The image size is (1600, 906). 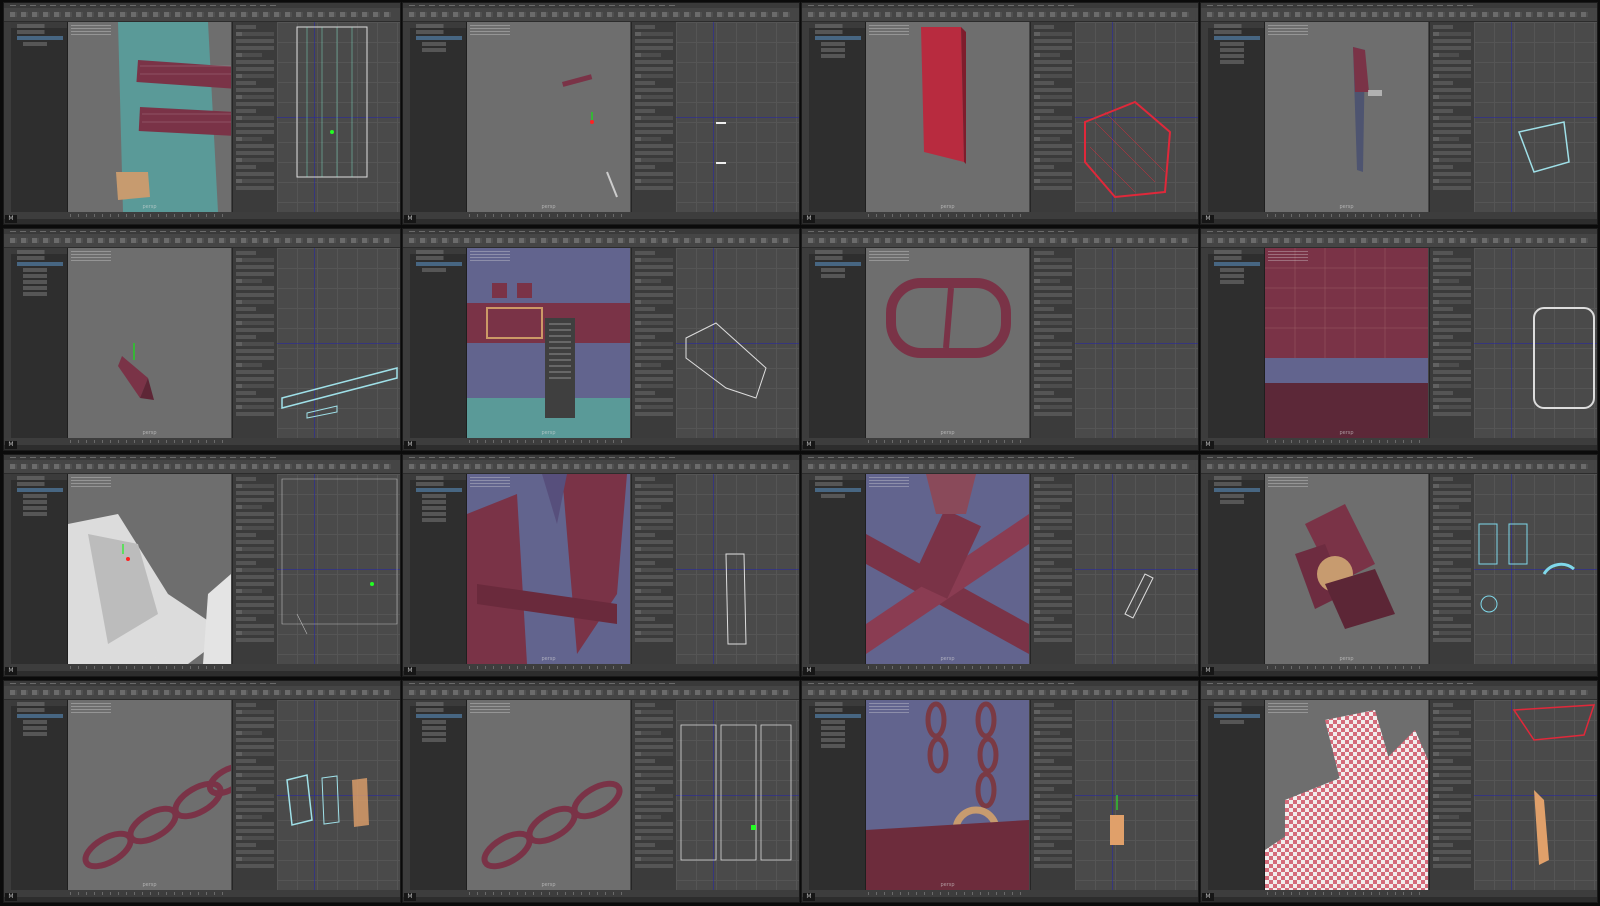 I want to click on time-slider, so click(x=202, y=215).